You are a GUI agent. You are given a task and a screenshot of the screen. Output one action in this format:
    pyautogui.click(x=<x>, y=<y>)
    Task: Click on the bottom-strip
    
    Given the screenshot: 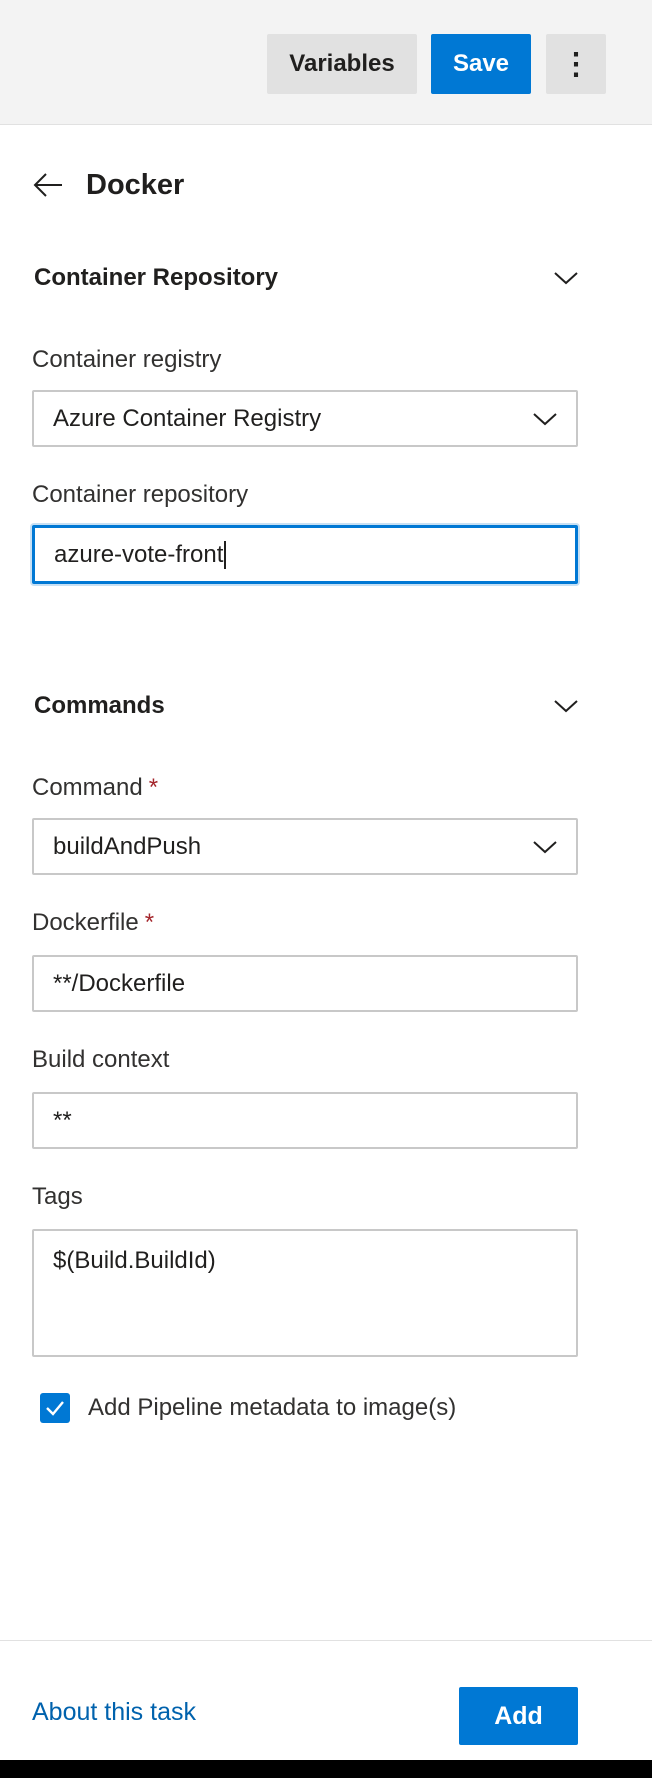 What is the action you would take?
    pyautogui.click(x=326, y=1769)
    